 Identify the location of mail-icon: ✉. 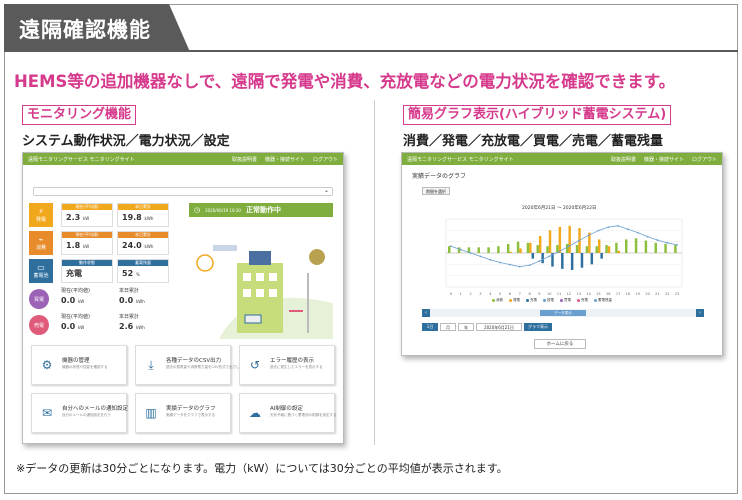
(47, 413).